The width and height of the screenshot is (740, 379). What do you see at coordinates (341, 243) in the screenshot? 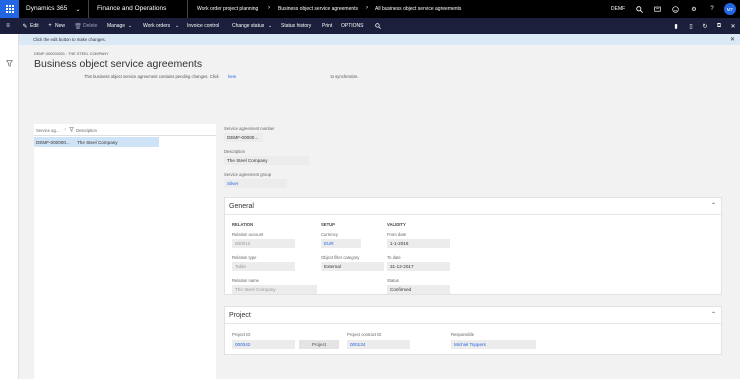
I see `currency-field: EUR` at bounding box center [341, 243].